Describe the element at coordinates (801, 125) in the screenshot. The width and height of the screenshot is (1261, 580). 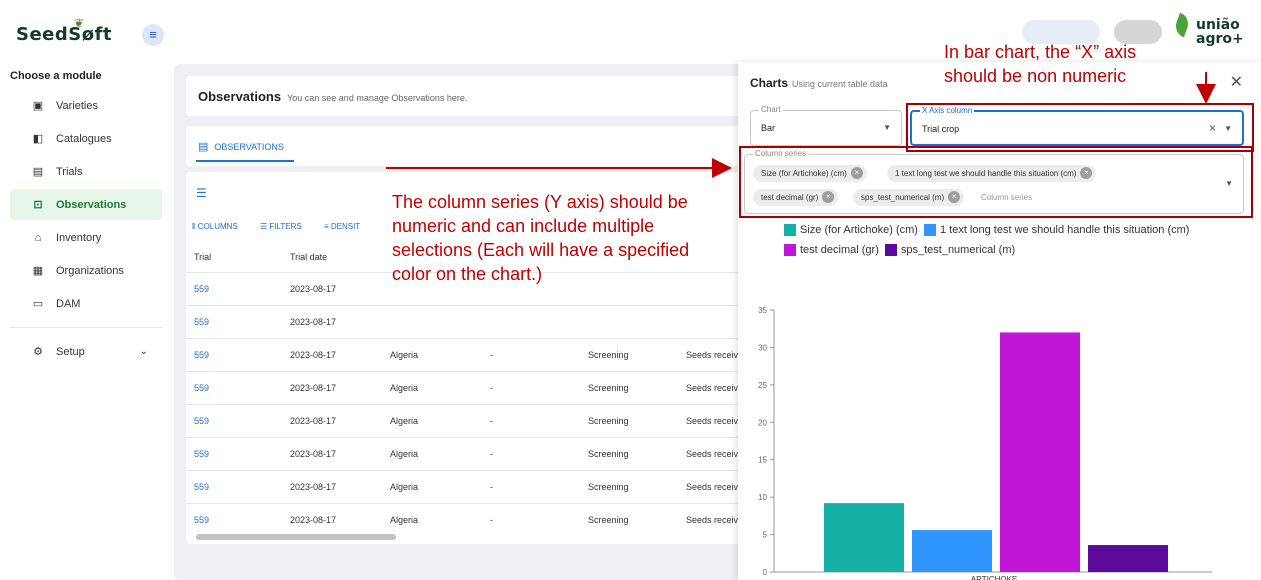
I see `annotation-arrows` at that location.